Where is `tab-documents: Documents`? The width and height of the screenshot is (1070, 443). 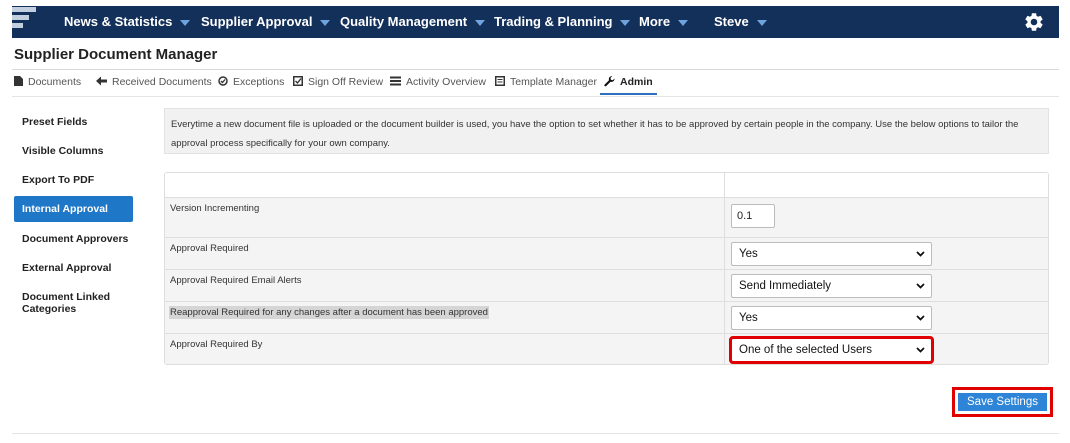 tab-documents: Documents is located at coordinates (47, 83).